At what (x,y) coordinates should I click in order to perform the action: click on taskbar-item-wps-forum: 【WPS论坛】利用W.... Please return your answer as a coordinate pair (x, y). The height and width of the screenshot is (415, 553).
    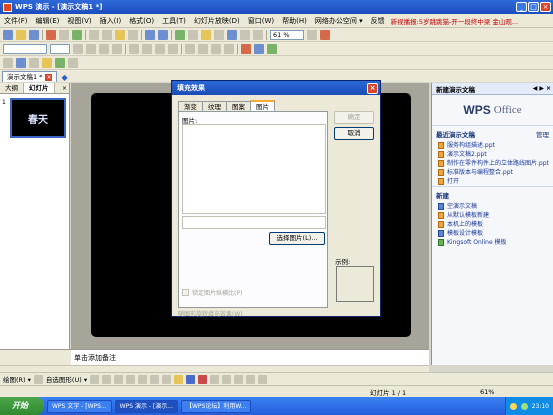
    Looking at the image, I should click on (216, 406).